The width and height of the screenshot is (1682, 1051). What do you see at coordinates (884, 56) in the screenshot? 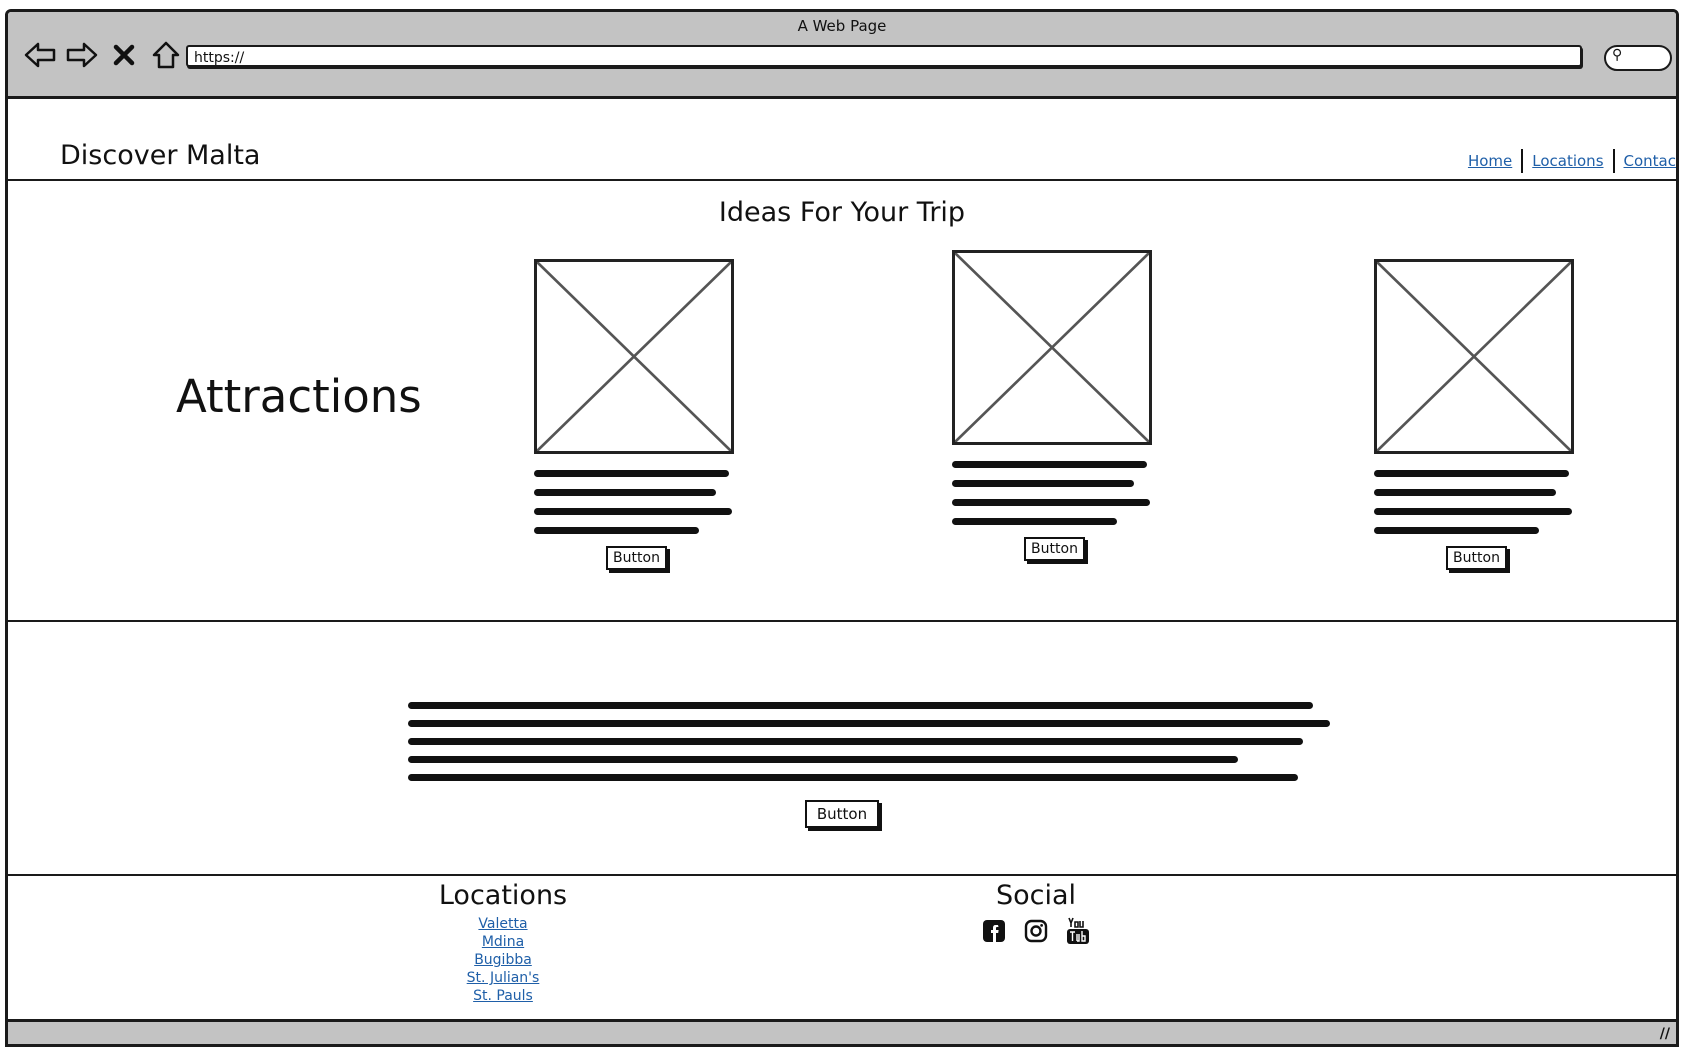
I see `url-input: https://` at bounding box center [884, 56].